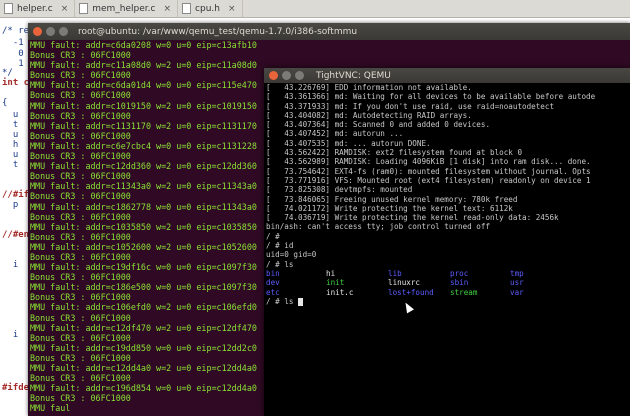 Image resolution: width=630 pixels, height=416 pixels. I want to click on console-line: uid=0 gid=0, so click(291, 255).